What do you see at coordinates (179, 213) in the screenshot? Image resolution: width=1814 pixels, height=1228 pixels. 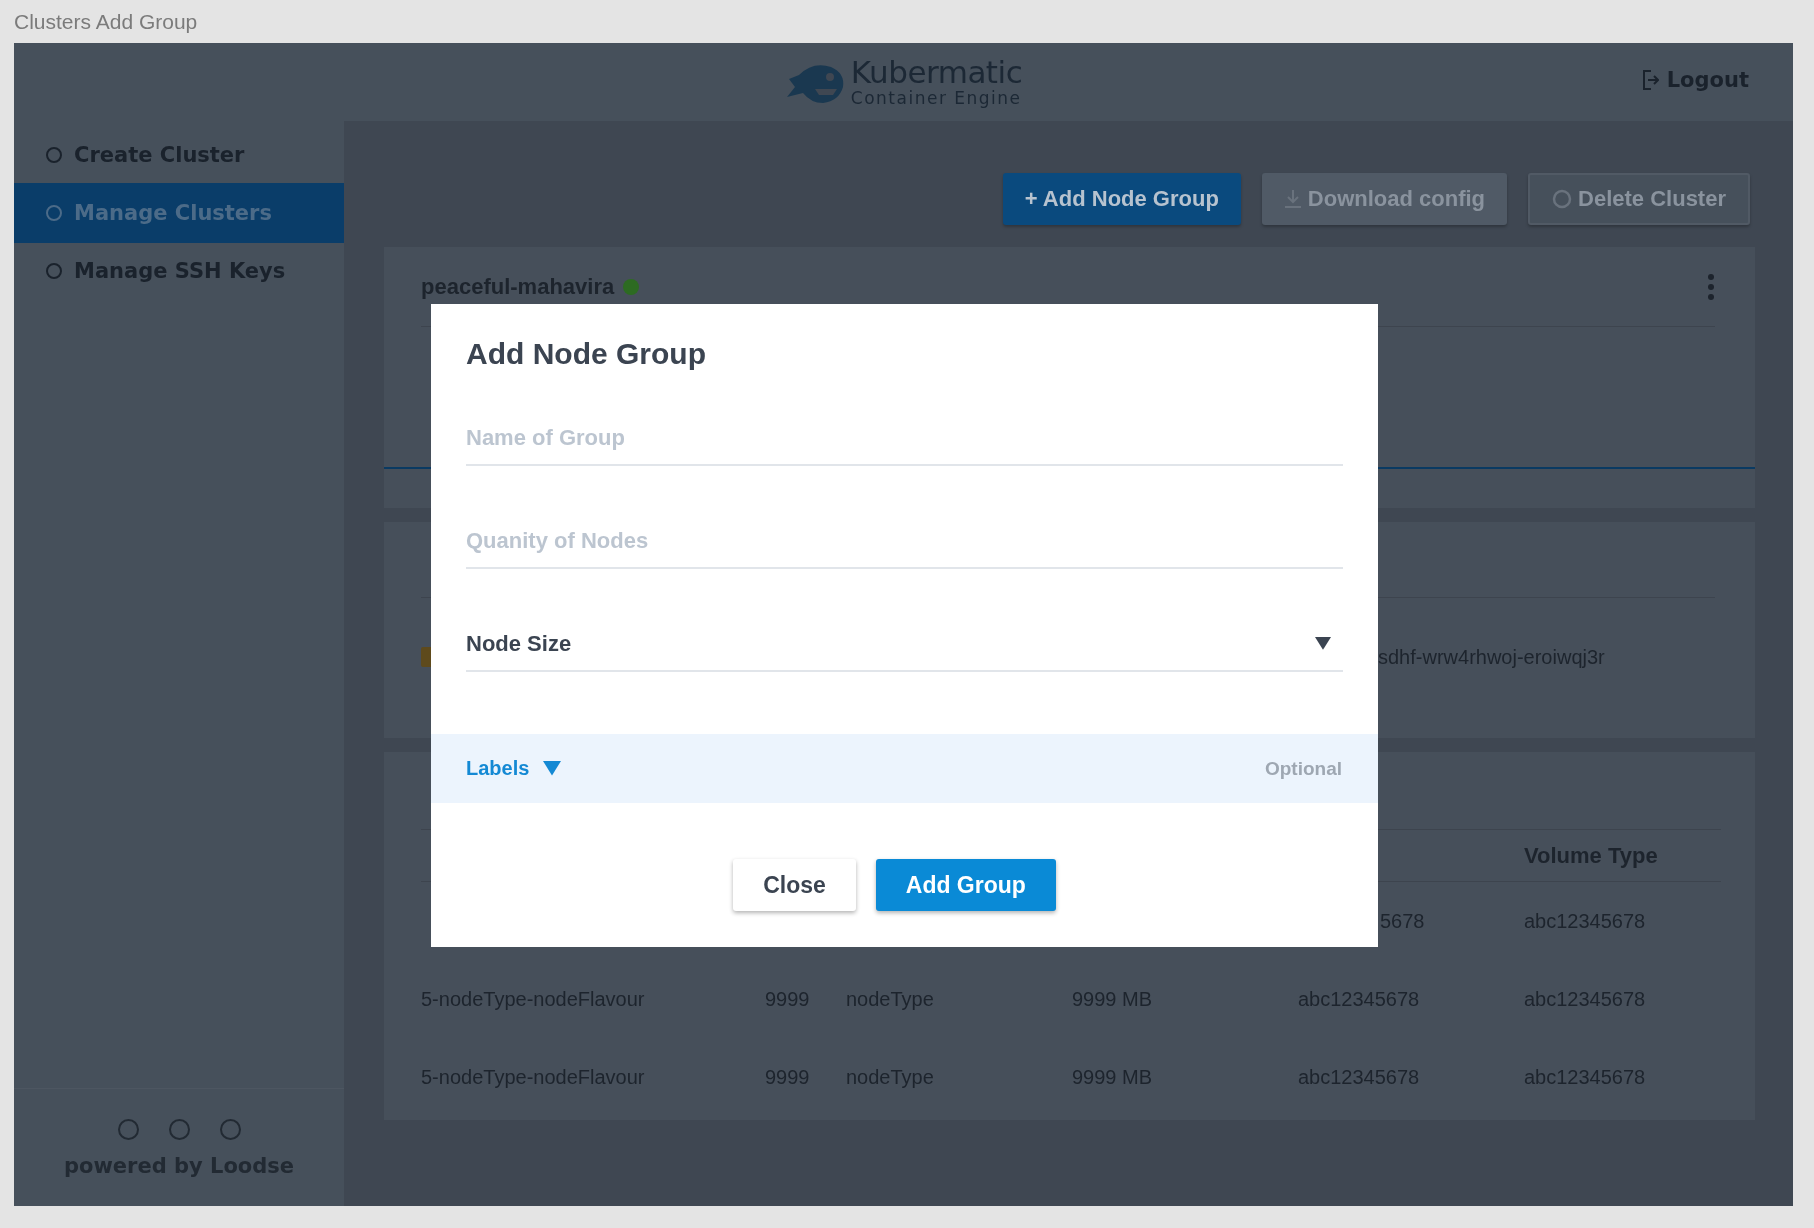 I see `sidebar-item: Manage Clusters` at bounding box center [179, 213].